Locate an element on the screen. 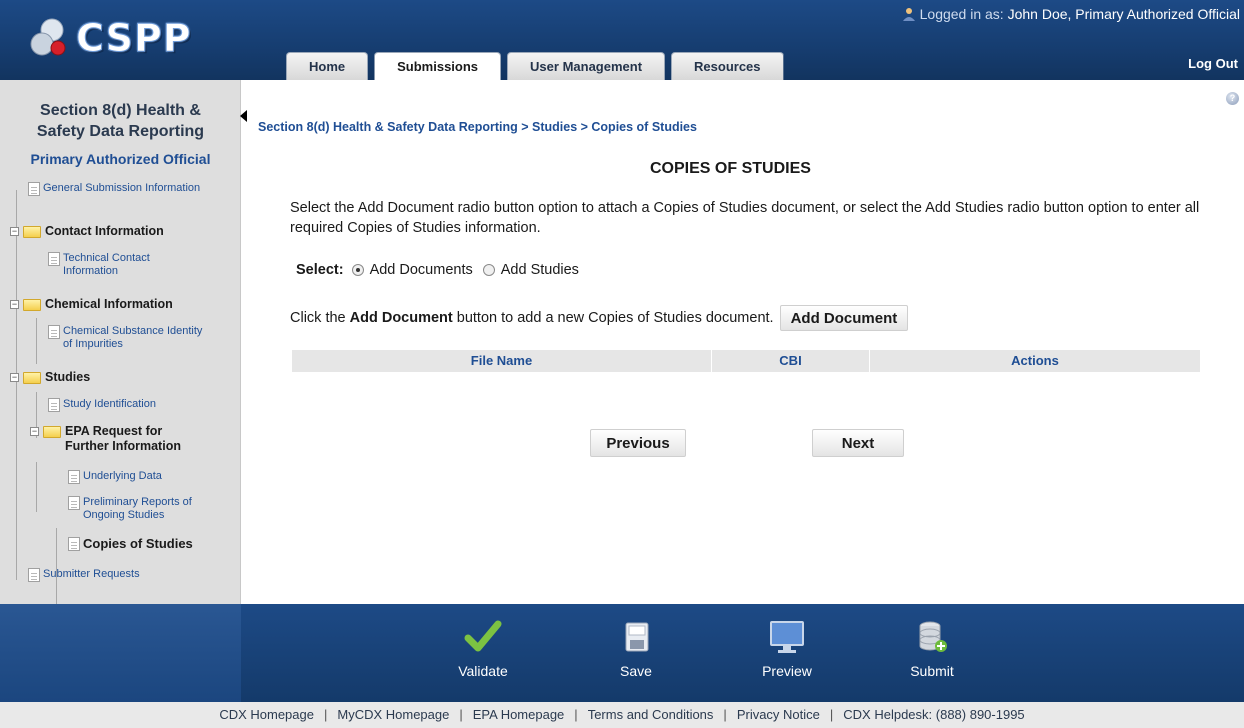  sidebar-role: Primary Authorized Official is located at coordinates (120, 159).